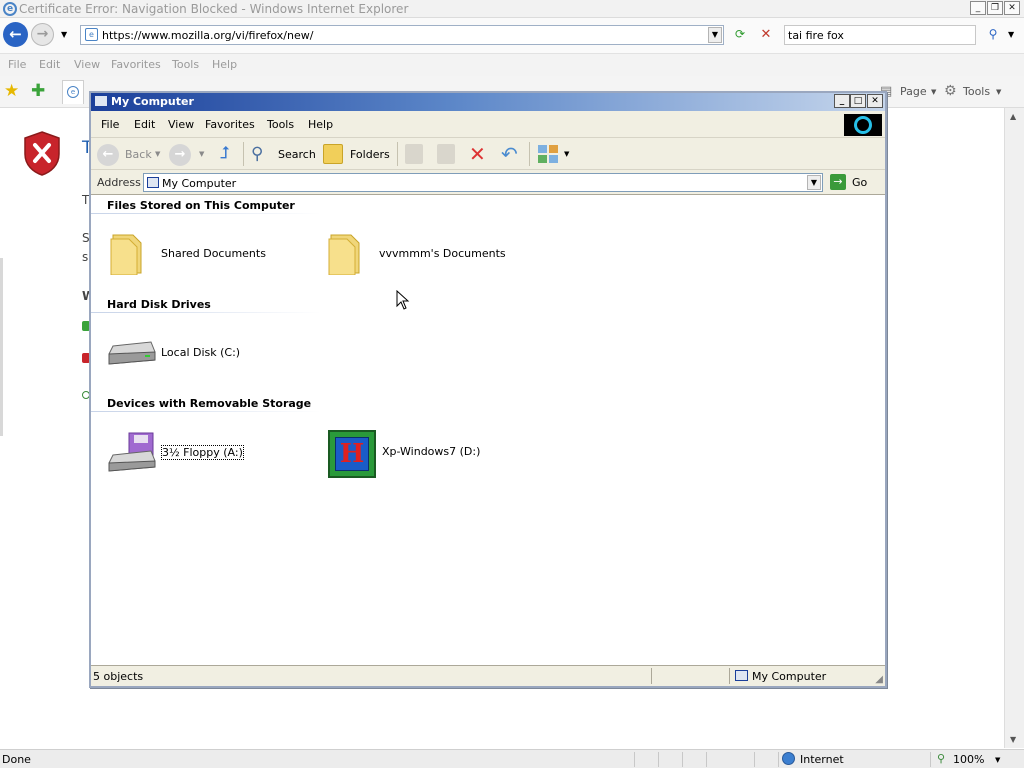 Image resolution: width=1024 pixels, height=768 pixels. I want to click on floppy-drive-icon, so click(132, 452).